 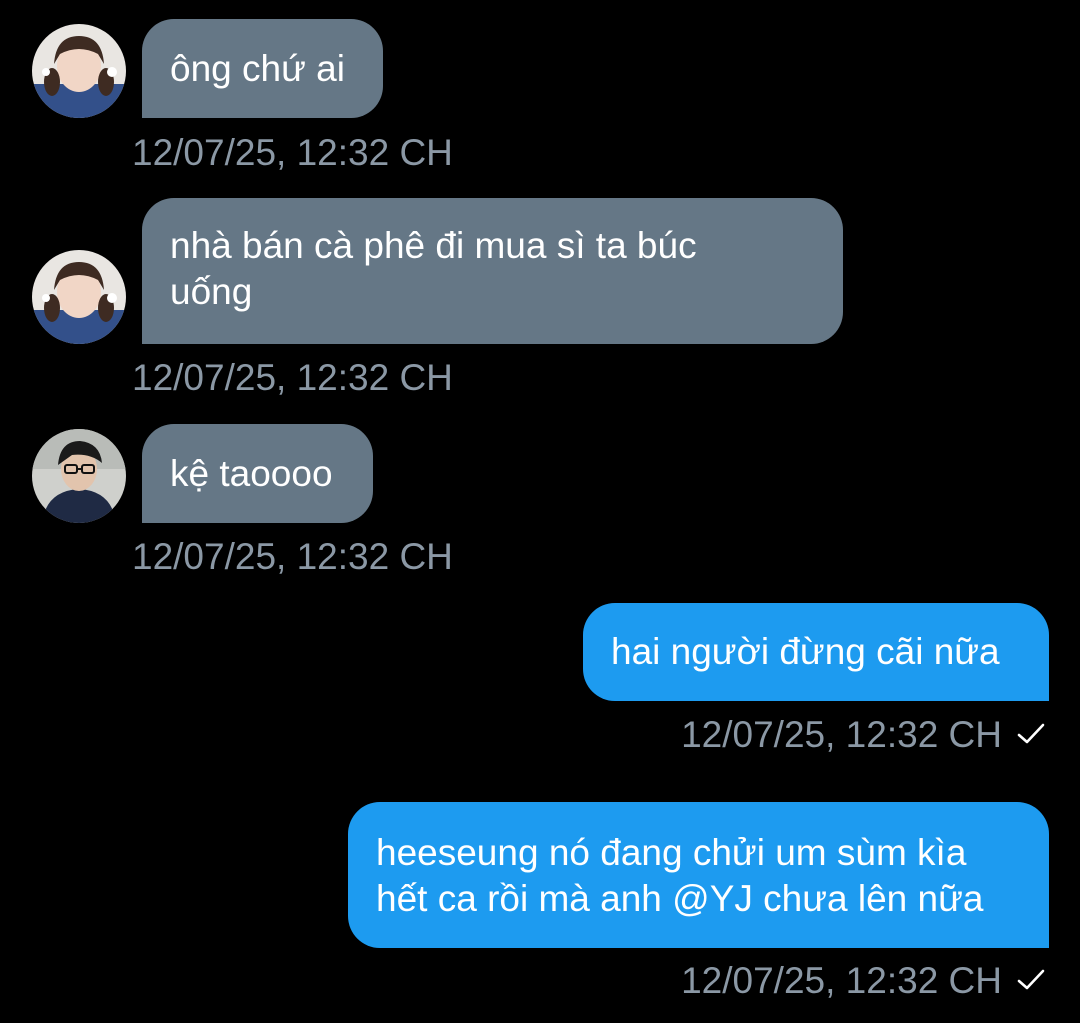 I want to click on incoming-message-bubble: kệ taoooo, so click(x=257, y=473).